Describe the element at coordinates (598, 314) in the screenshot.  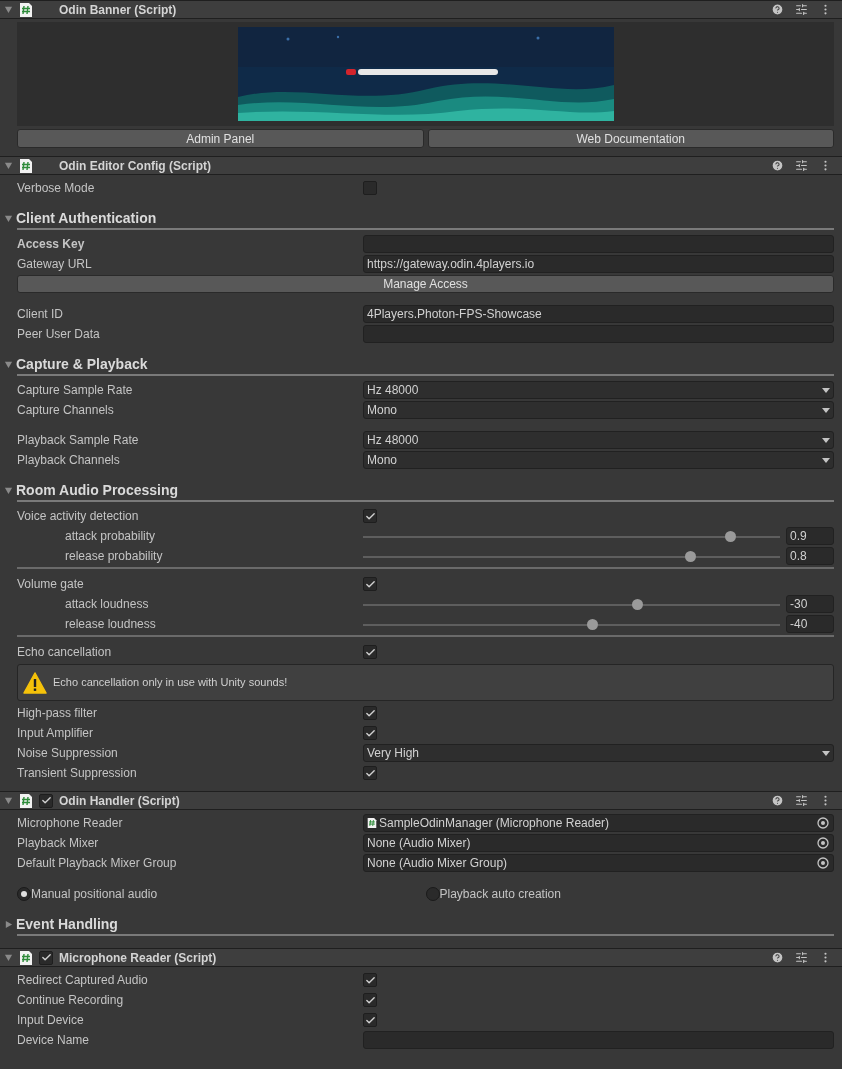
I see `text-field: 4Players.Photon-FPS-Showcase` at that location.